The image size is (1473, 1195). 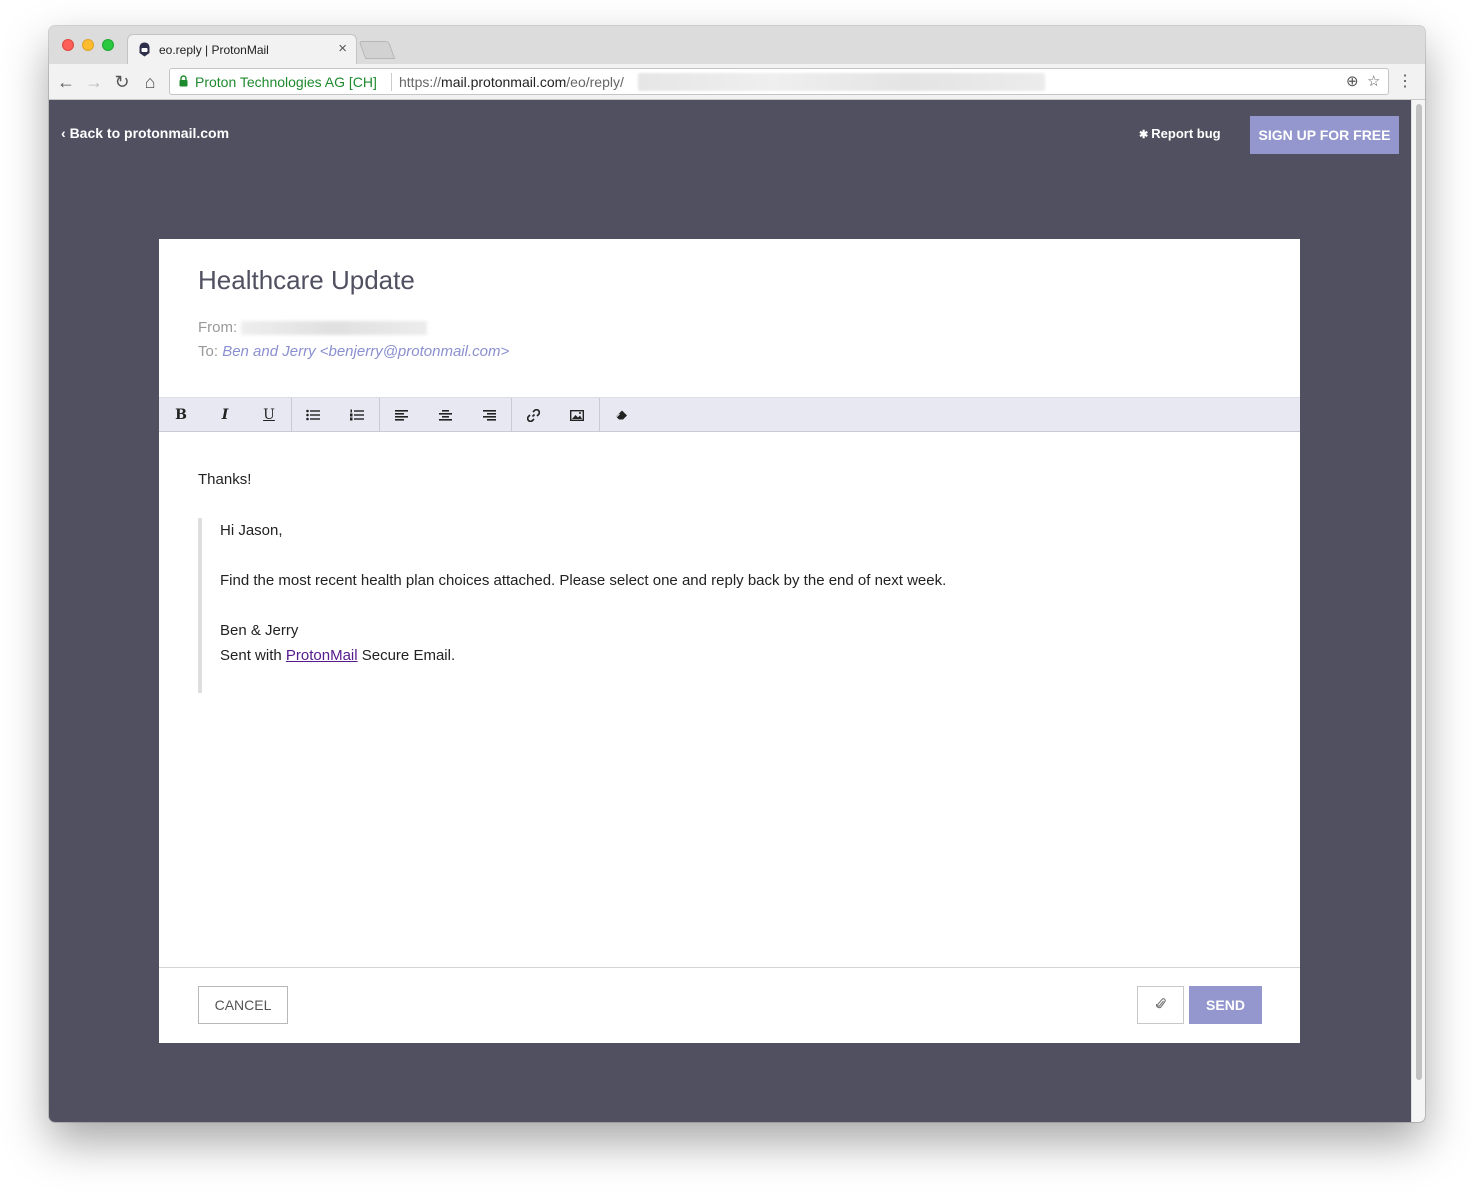 What do you see at coordinates (225, 479) in the screenshot?
I see `reply-text: Thanks!` at bounding box center [225, 479].